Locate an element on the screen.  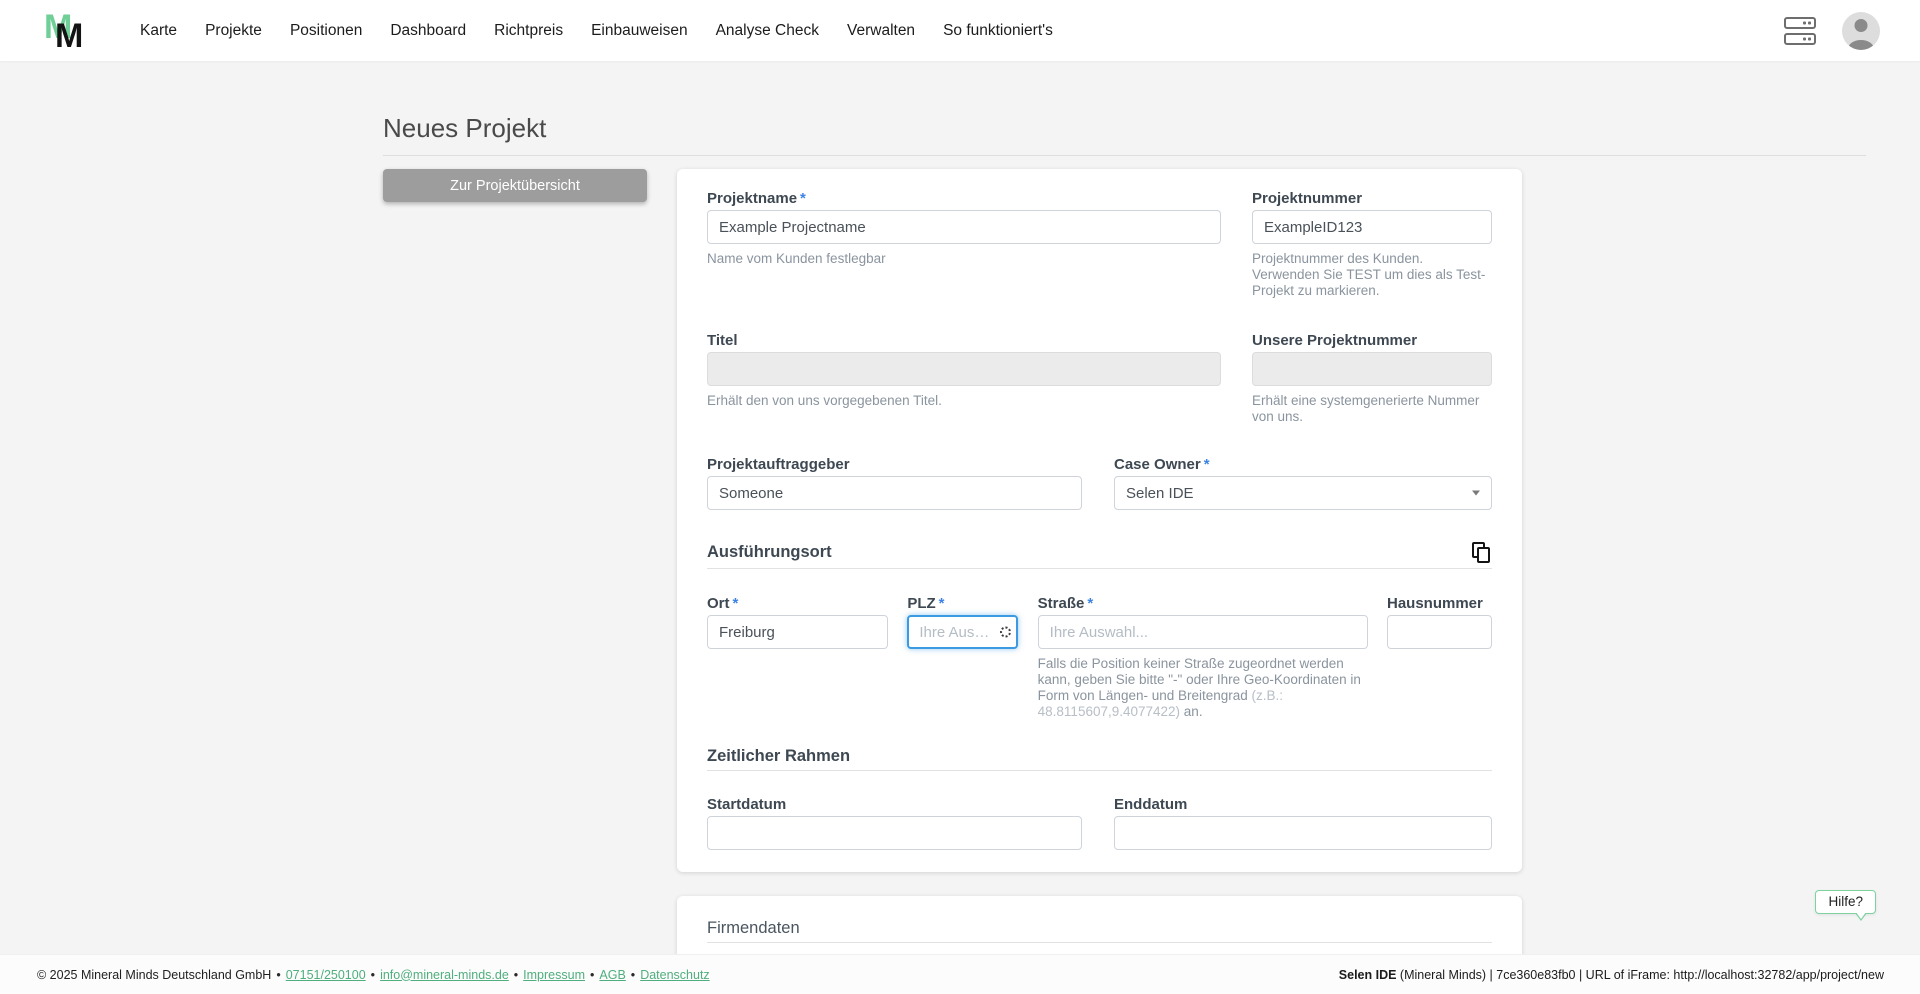
projektnummer-input is located at coordinates (1372, 227).